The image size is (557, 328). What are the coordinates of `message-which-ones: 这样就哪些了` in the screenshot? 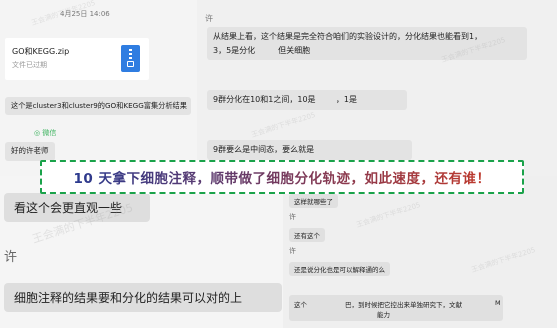 It's located at (313, 201).